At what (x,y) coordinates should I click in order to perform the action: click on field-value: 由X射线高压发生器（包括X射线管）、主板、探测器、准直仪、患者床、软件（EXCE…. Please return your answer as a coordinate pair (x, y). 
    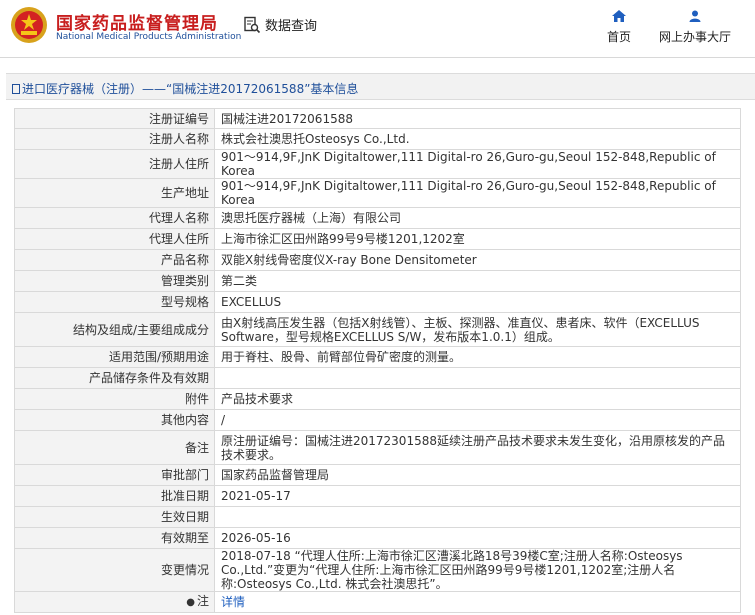
    Looking at the image, I should click on (477, 329).